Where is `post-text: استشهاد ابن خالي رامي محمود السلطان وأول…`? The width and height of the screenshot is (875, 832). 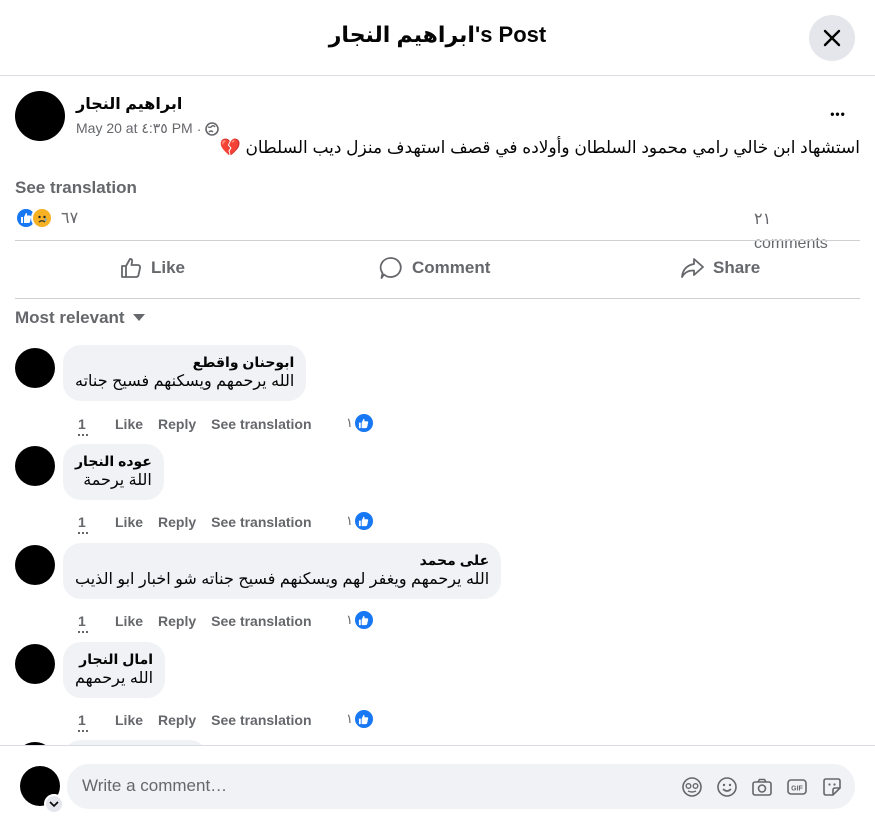 post-text: استشهاد ابن خالي رامي محمود السلطان وأول… is located at coordinates (540, 148).